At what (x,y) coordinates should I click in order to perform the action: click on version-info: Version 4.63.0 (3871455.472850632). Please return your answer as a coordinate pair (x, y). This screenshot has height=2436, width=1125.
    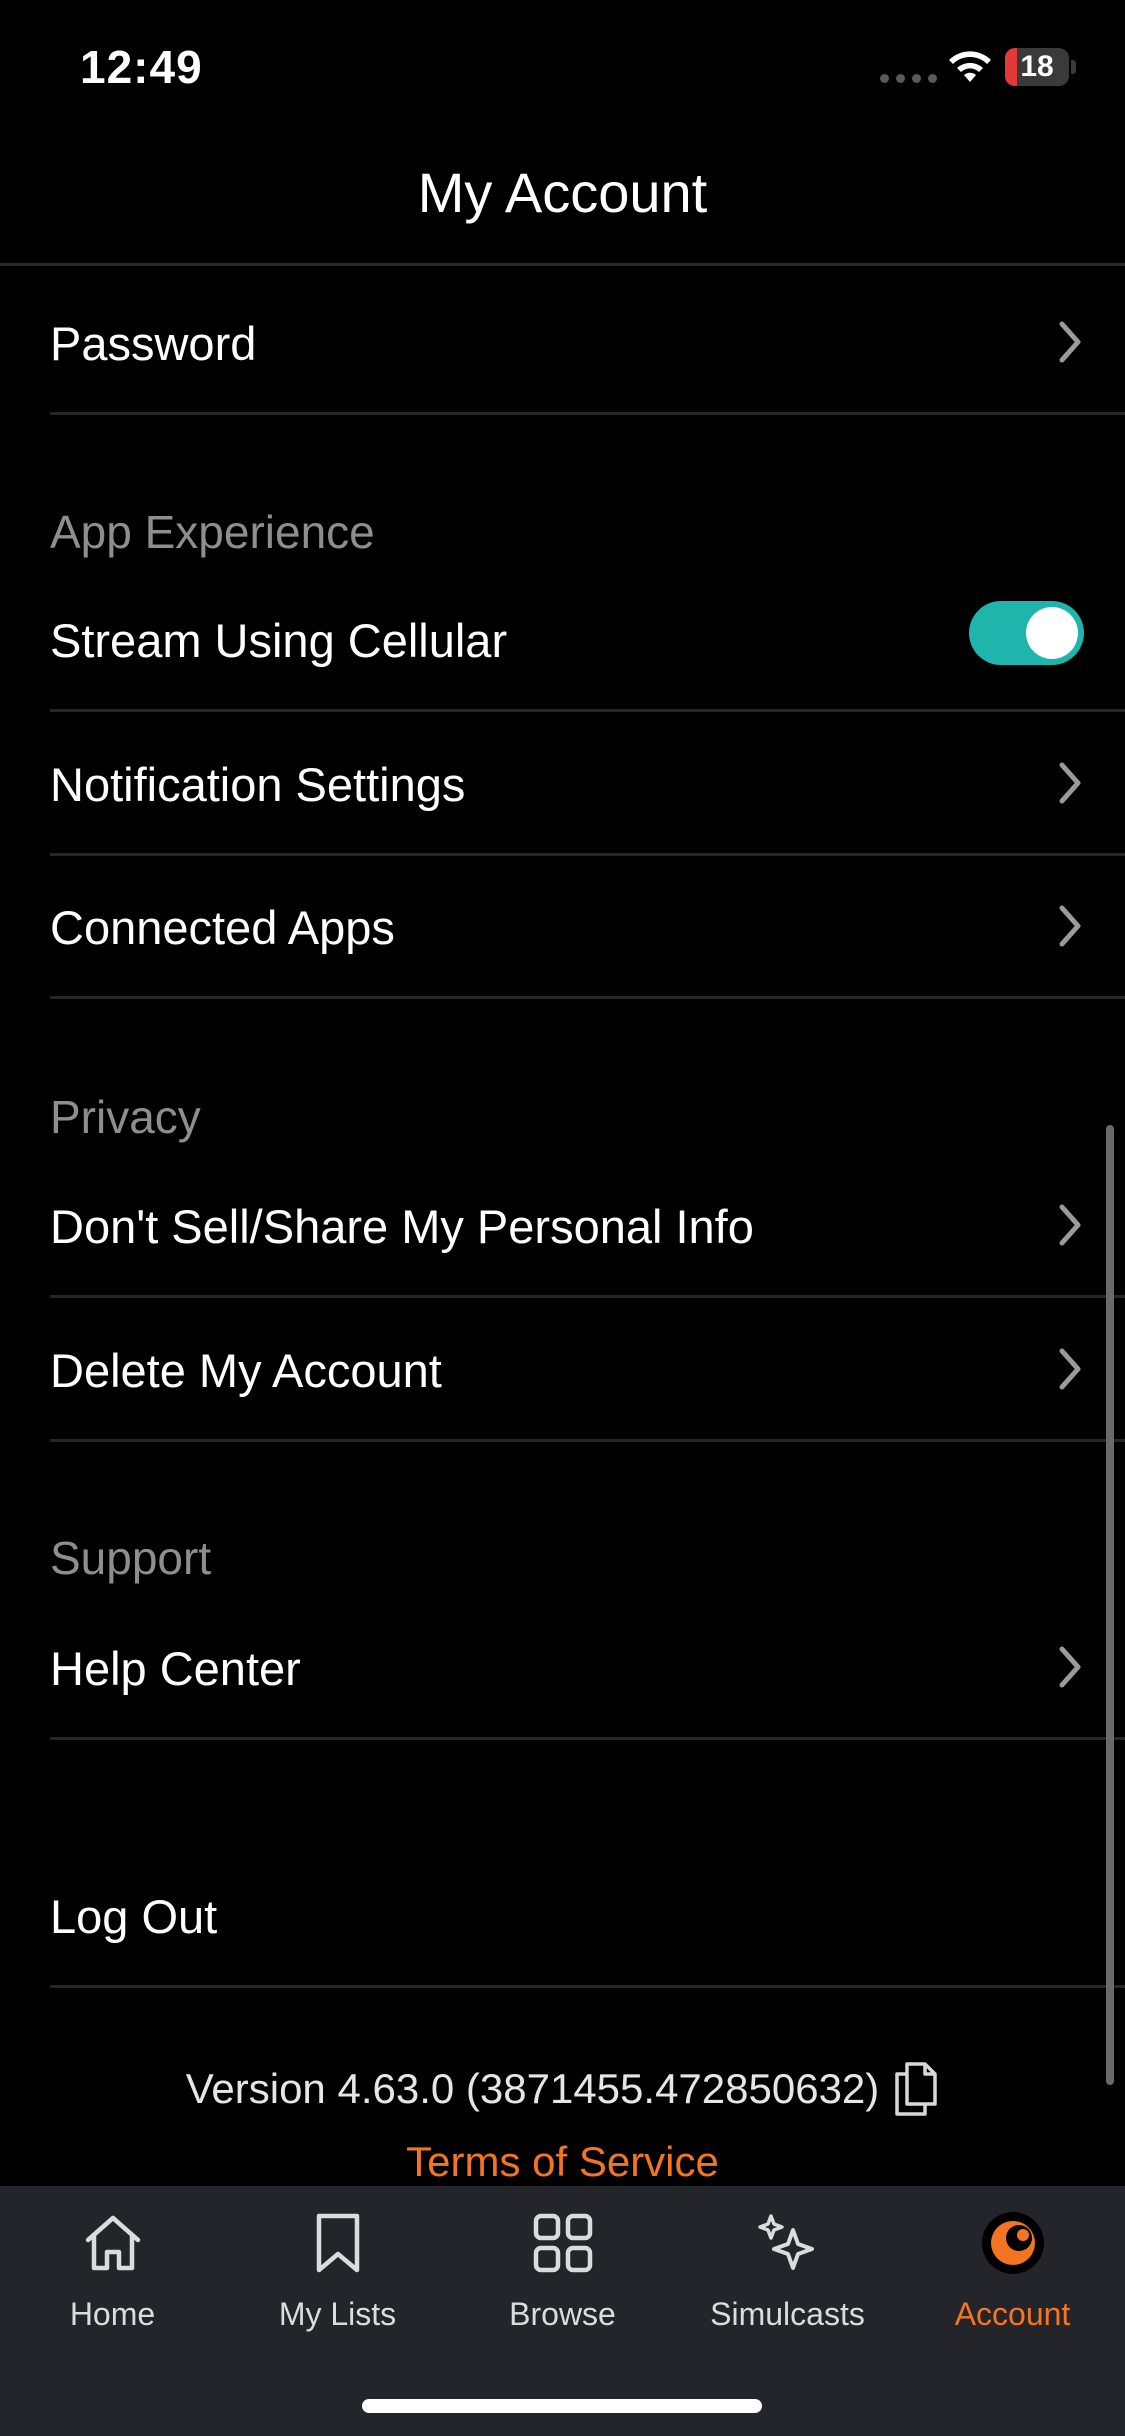
    Looking at the image, I should click on (562, 2089).